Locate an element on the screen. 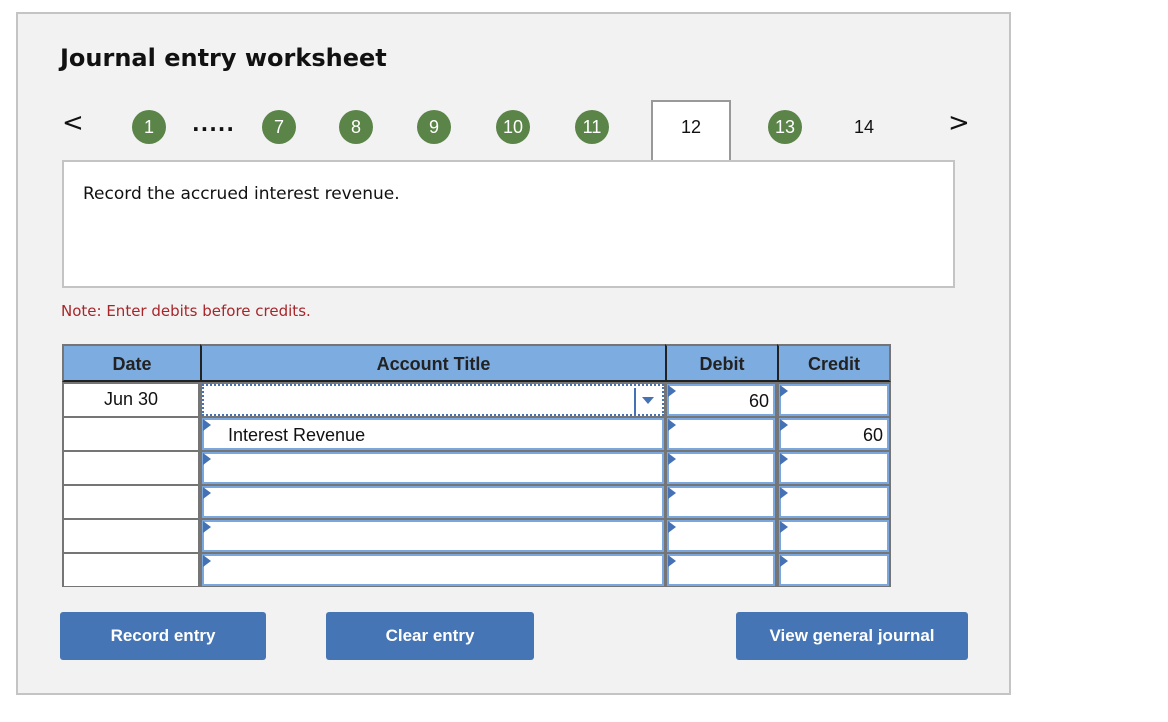 The width and height of the screenshot is (1168, 722). step-navigation: < 1 ..... 7 8 9 10 11 12 13 14 > is located at coordinates (513, 132).